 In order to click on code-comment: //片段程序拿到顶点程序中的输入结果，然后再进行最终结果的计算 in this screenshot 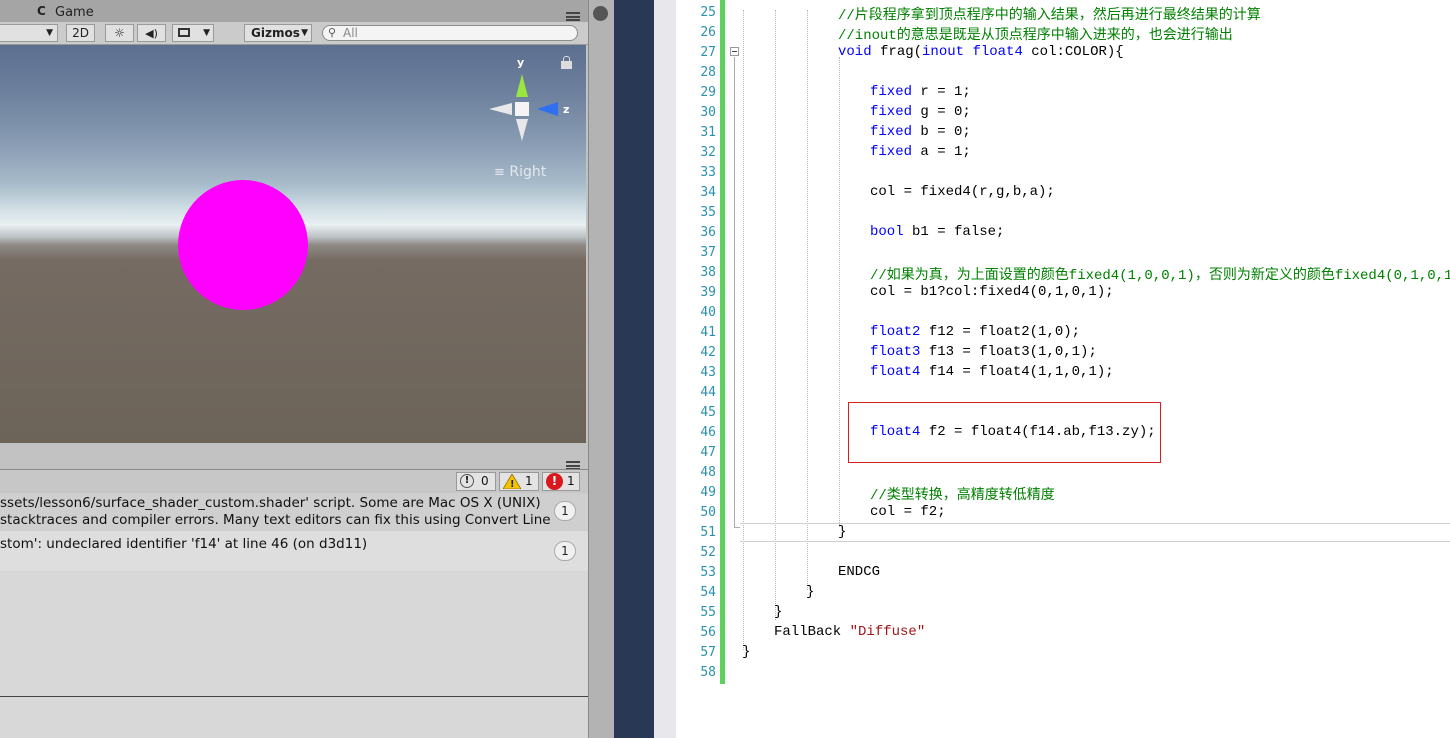, I will do `click(1049, 16)`.